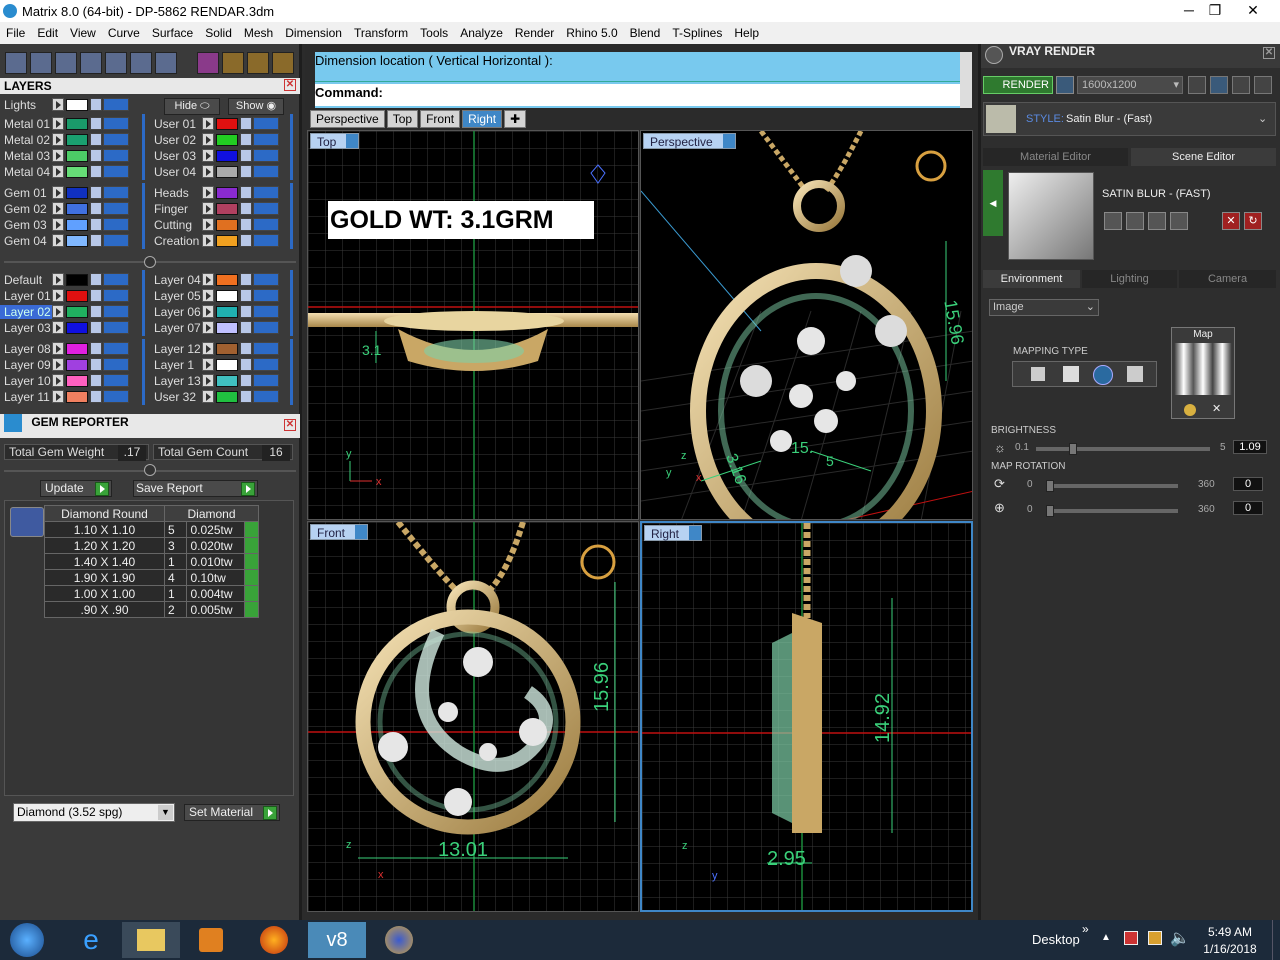  Describe the element at coordinates (151, 940) in the screenshot. I see `taskbar-explorer` at that location.